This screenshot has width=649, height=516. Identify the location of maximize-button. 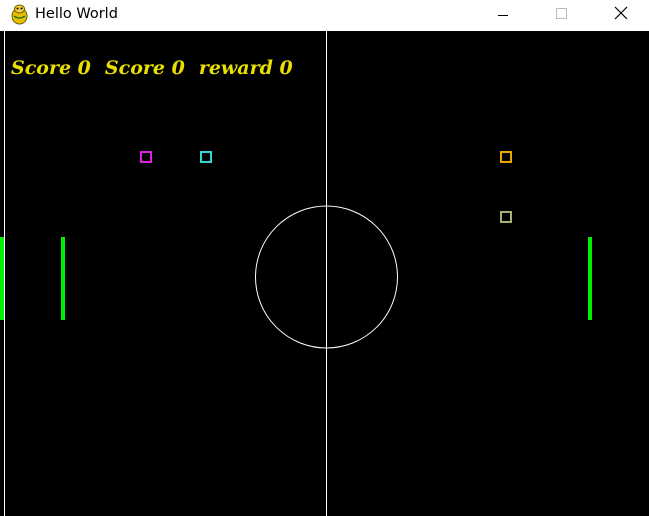
(561, 15).